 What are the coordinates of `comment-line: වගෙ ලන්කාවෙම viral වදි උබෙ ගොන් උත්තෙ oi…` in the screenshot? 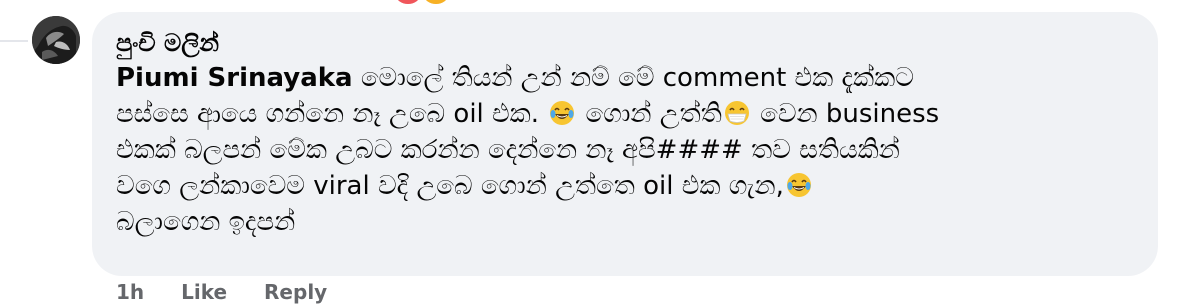 It's located at (625, 186).